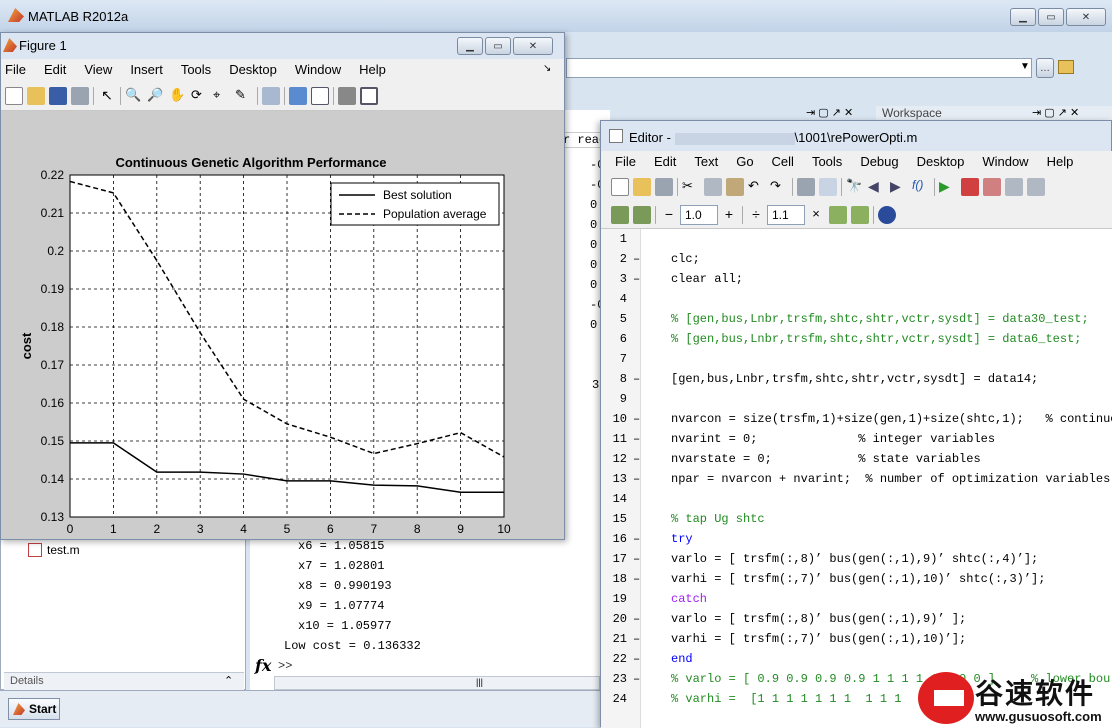 The width and height of the screenshot is (1112, 728). Describe the element at coordinates (877, 187) in the screenshot. I see `back-icon: ◀` at that location.